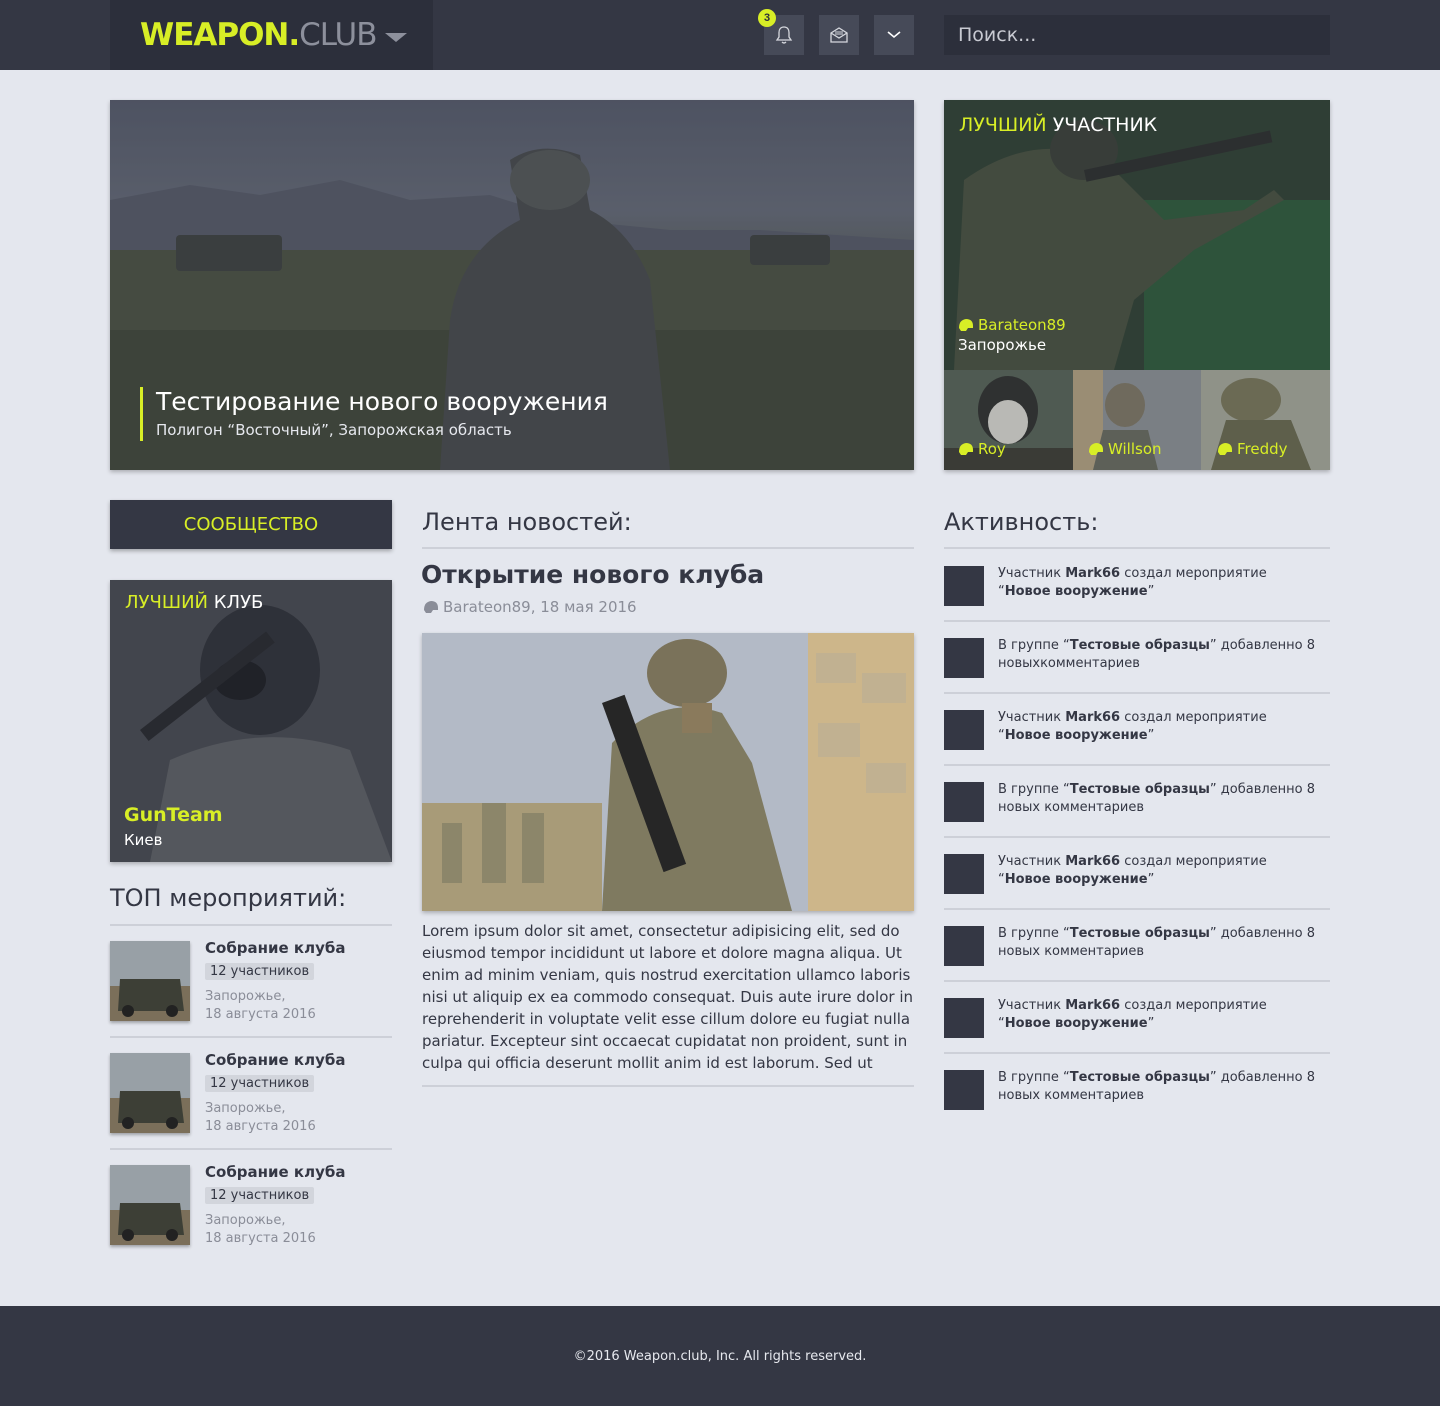 This screenshot has width=1440, height=1406. I want to click on member-thumb-label: Freddy, so click(1252, 449).